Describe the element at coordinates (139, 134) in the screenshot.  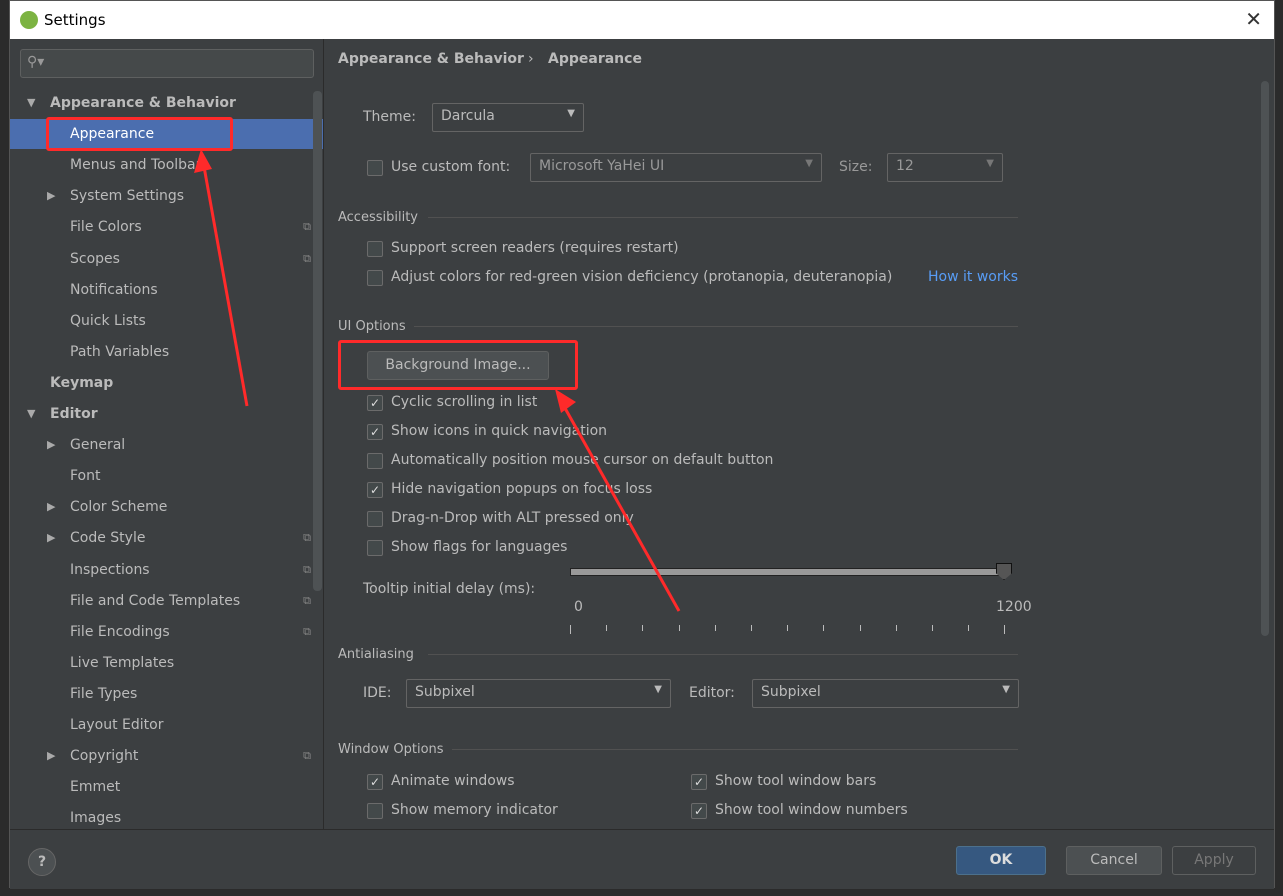
I see `highlight-annotation` at that location.